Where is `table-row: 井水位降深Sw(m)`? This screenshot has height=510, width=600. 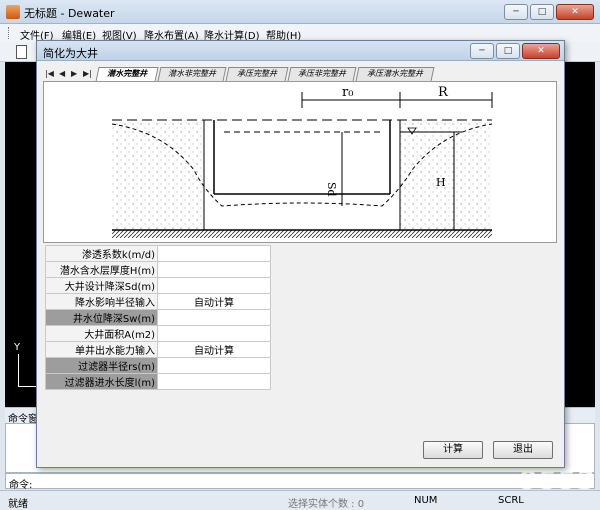
table-row: 井水位降深Sw(m) is located at coordinates (158, 317).